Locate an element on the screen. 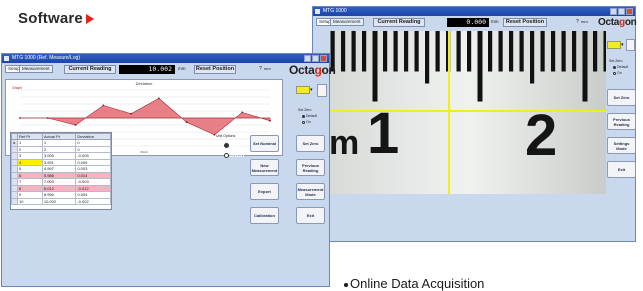 The width and height of the screenshot is (643, 291). logo-part-o: g is located at coordinates (318, 70).